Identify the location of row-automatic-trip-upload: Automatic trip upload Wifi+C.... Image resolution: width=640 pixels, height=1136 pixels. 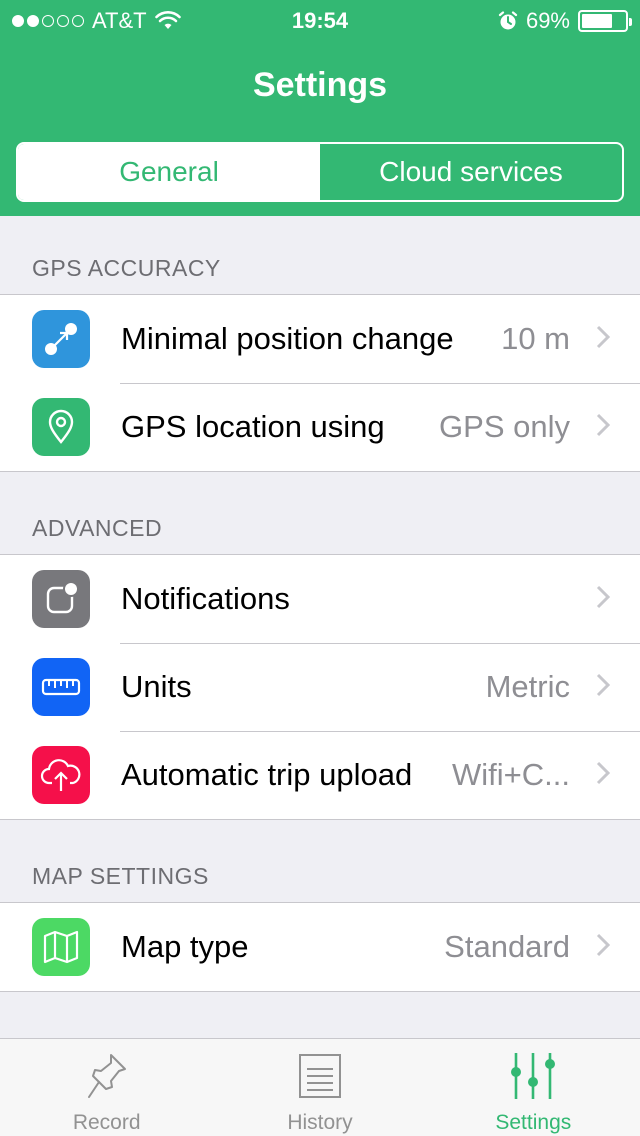
(320, 775).